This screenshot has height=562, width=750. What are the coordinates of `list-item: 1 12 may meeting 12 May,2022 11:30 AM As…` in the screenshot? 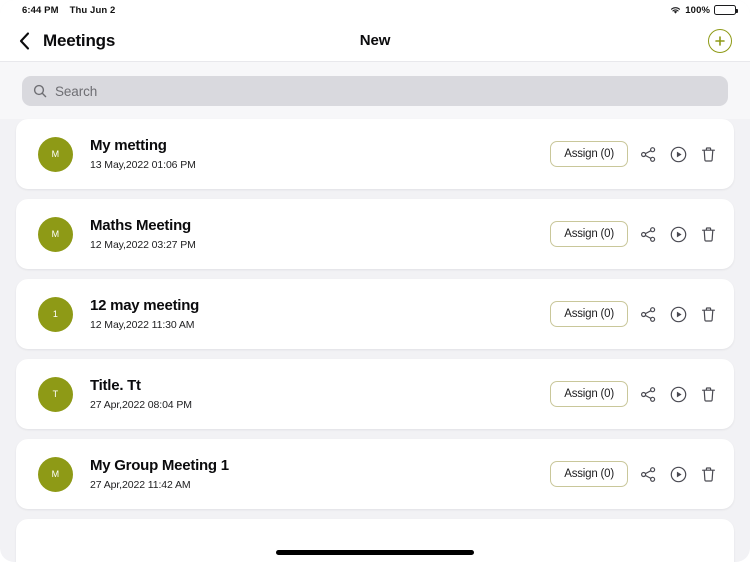 It's located at (375, 314).